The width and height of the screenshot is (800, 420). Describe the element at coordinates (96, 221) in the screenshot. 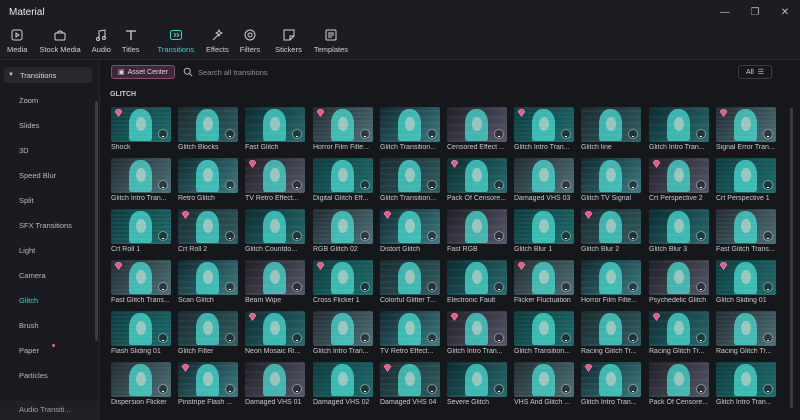

I see `sidebar-scrollbar` at that location.